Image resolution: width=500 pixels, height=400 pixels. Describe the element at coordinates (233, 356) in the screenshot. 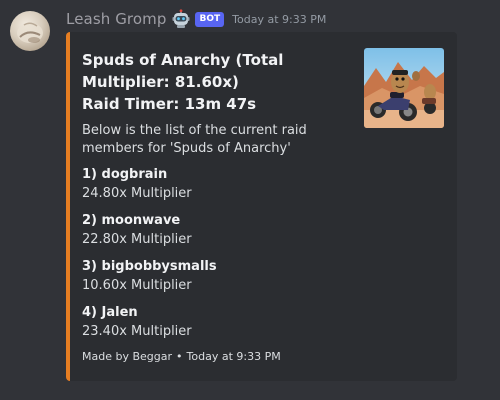

I see `footer-timestamp: Today at 9:33 PM` at that location.